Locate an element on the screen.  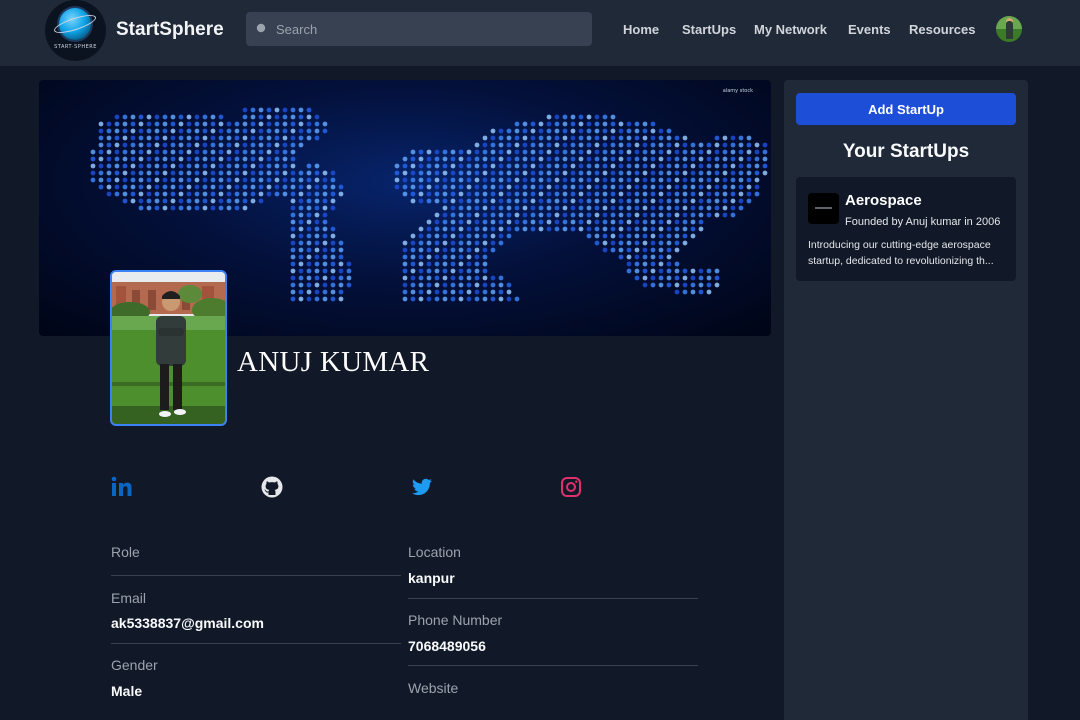
profile-picture is located at coordinates (168, 348).